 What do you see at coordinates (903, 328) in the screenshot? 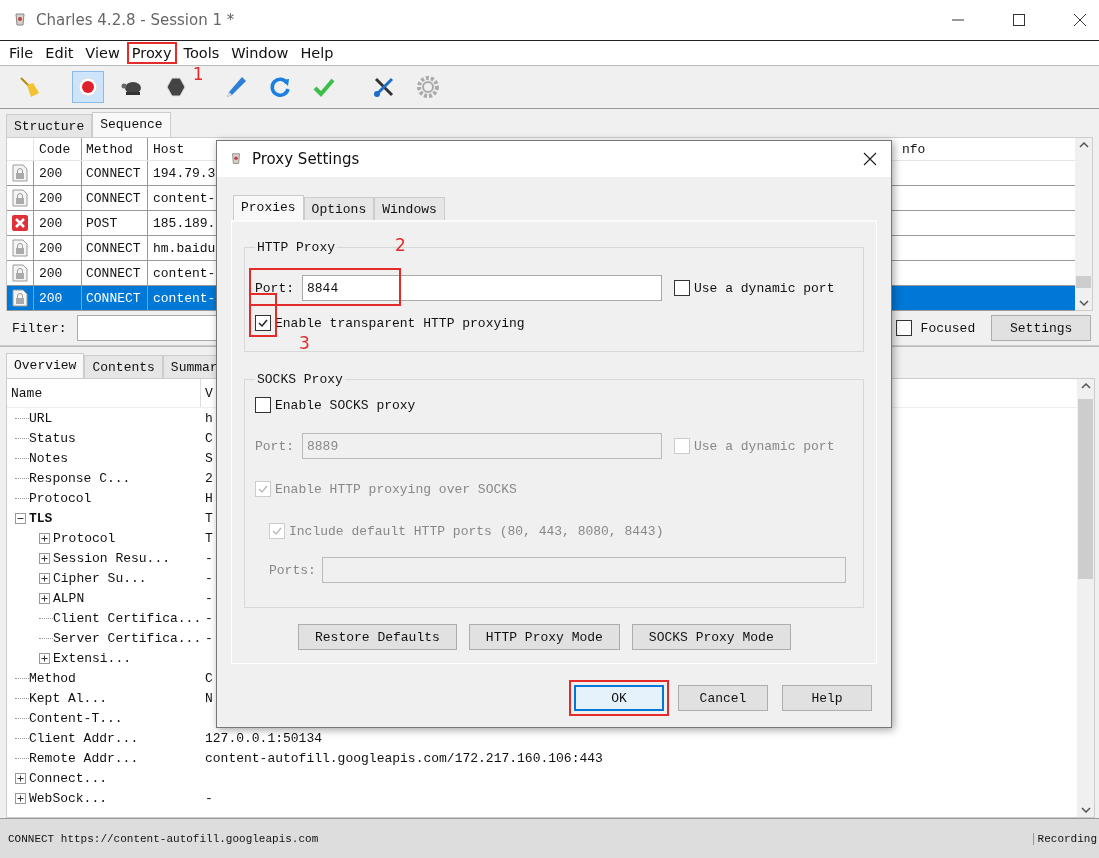
I see `focused-checkbox` at bounding box center [903, 328].